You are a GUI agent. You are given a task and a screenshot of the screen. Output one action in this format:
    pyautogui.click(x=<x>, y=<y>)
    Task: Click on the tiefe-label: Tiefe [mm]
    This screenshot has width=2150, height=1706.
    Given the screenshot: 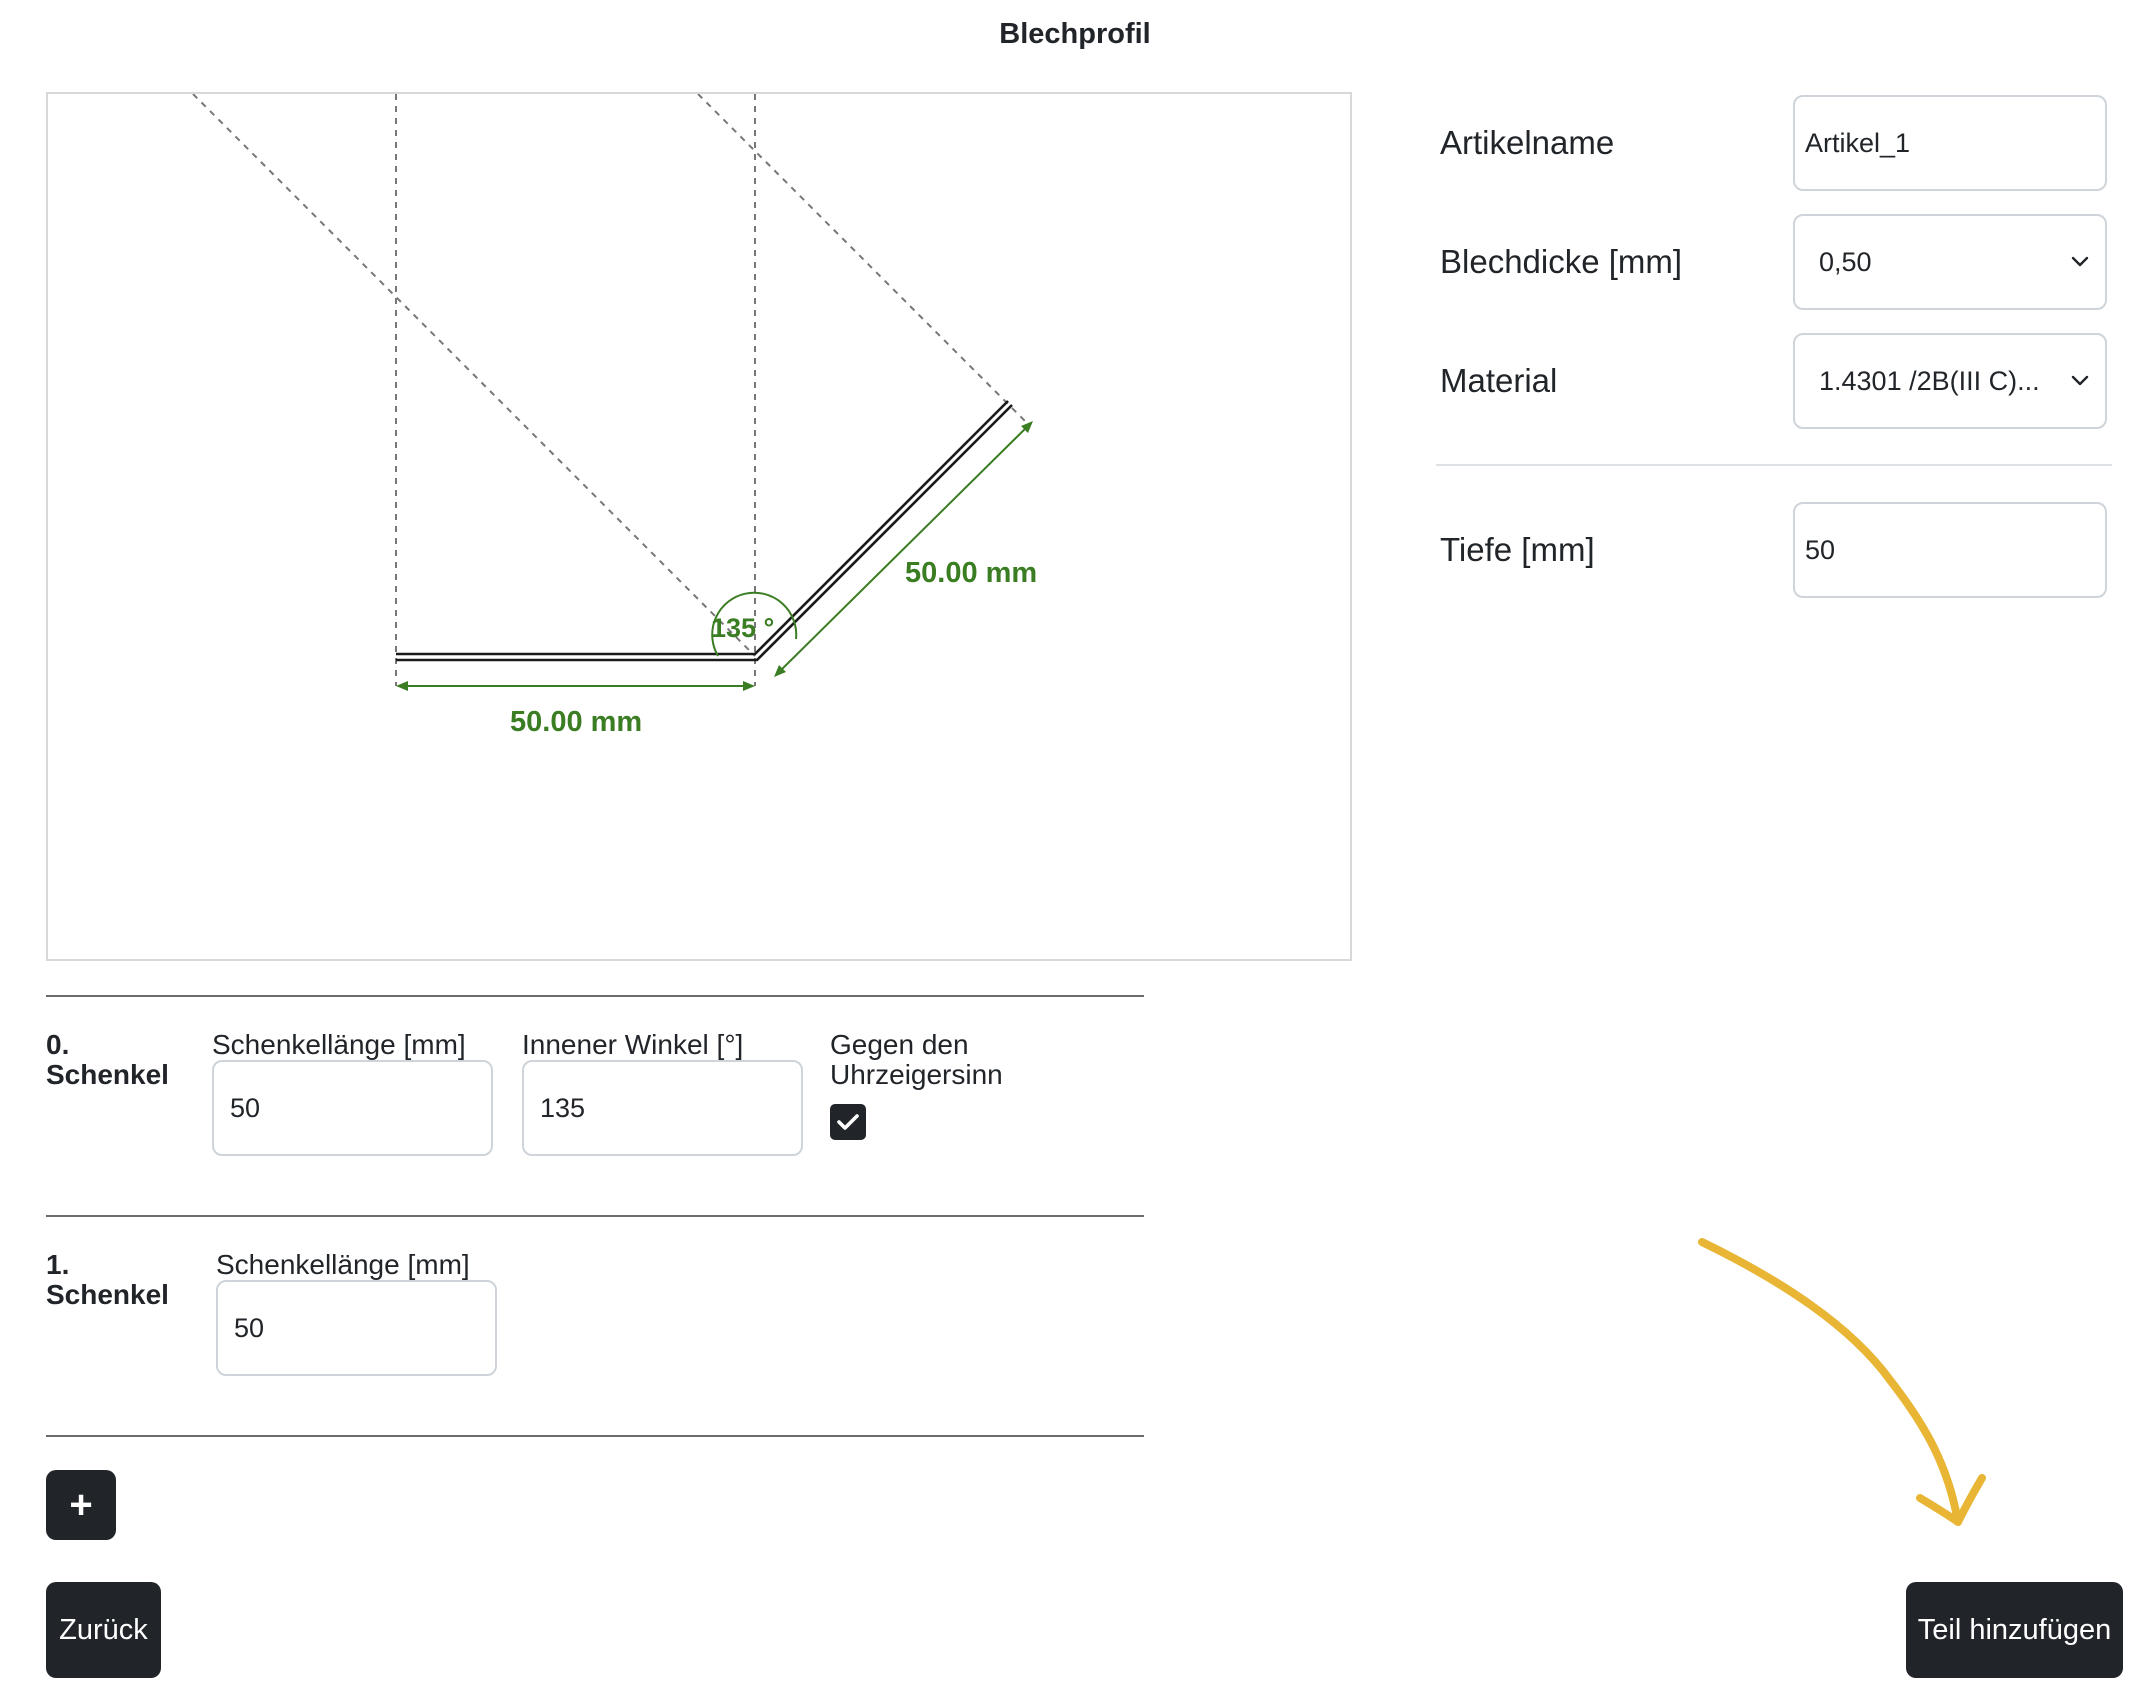 What is the action you would take?
    pyautogui.click(x=1517, y=549)
    